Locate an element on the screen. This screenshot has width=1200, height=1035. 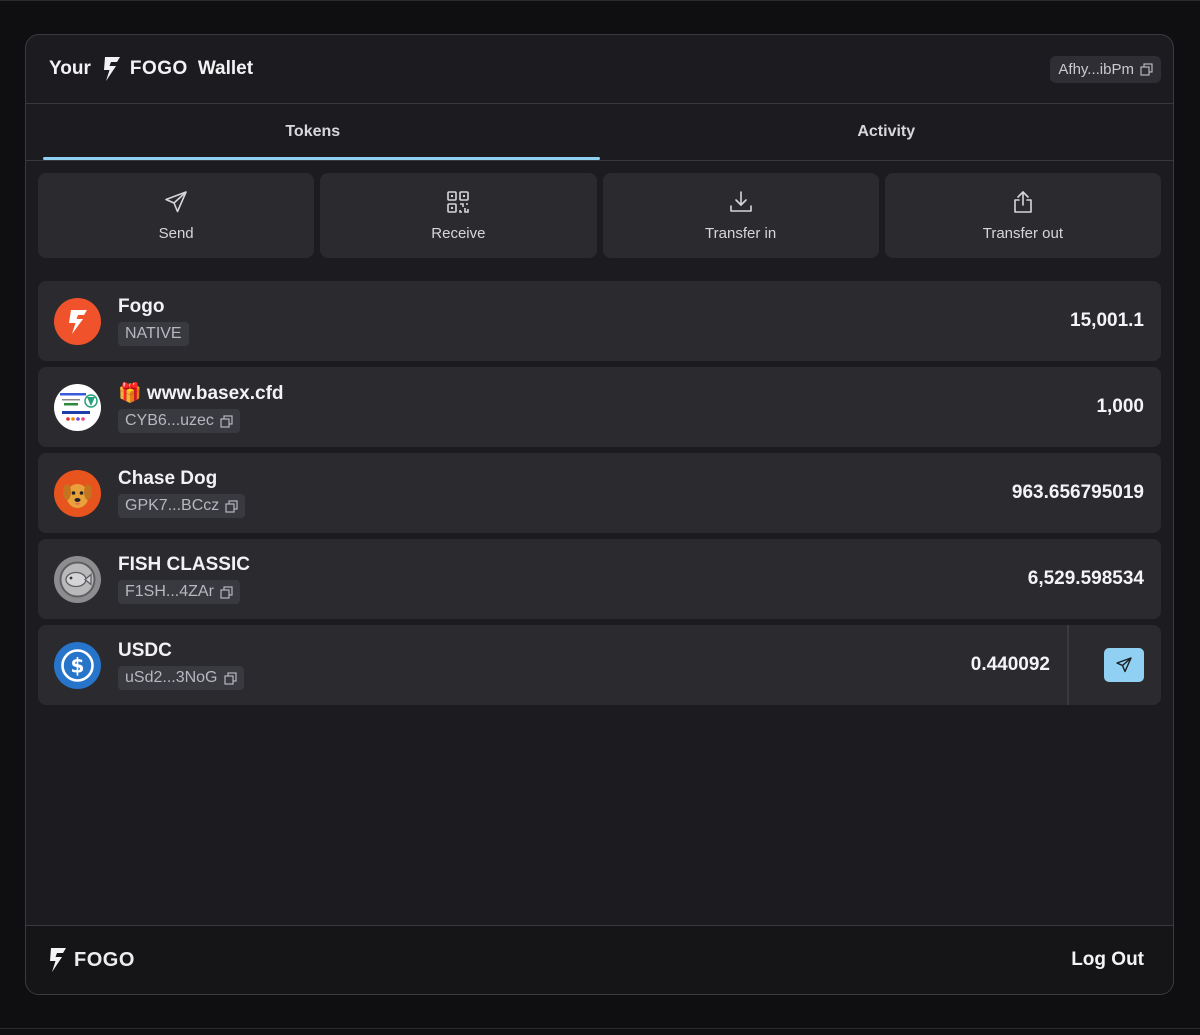
receive-label: Receive is located at coordinates (458, 233).